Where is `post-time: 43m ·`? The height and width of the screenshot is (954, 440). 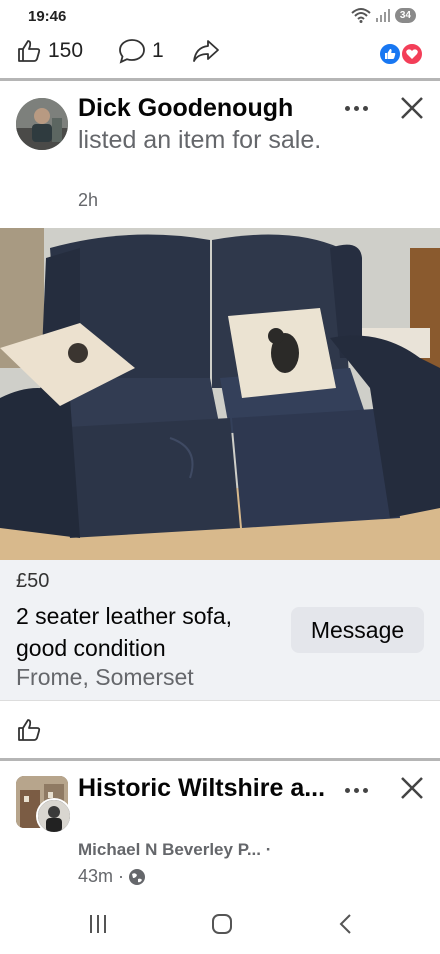
post-time: 43m · is located at coordinates (112, 876).